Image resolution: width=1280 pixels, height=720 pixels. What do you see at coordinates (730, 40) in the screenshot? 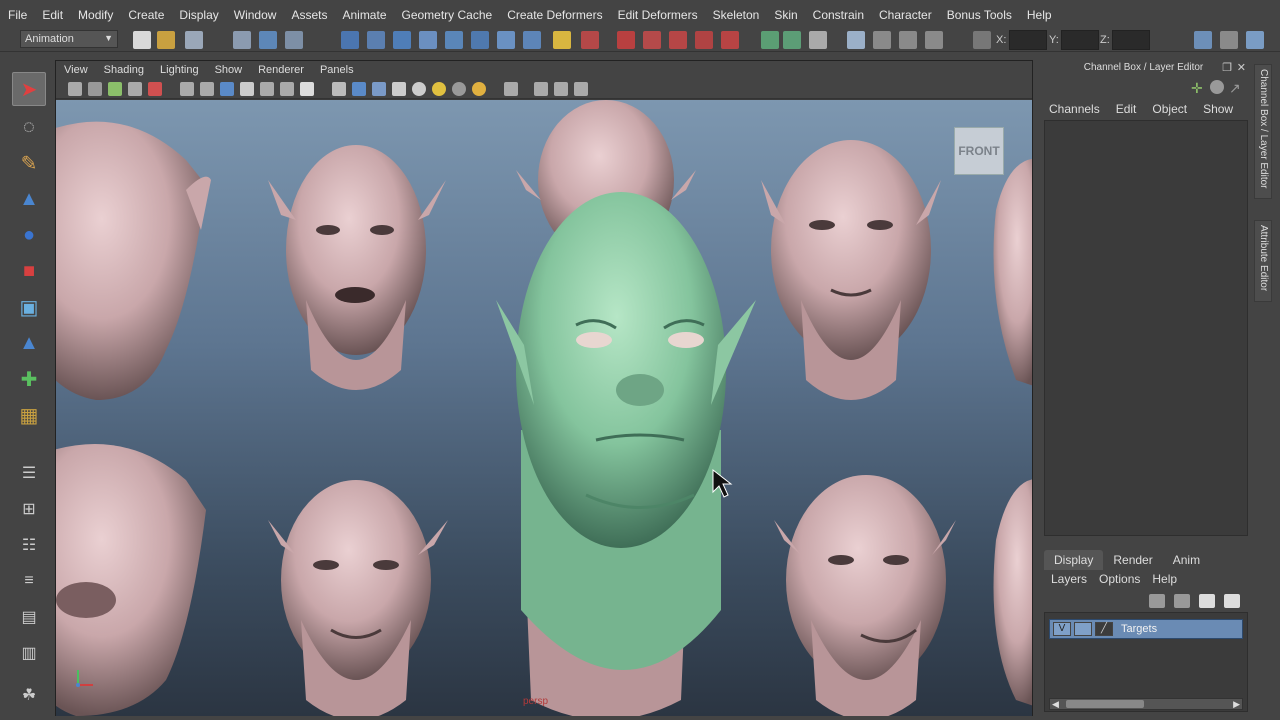
I see `render-view-icon` at bounding box center [730, 40].